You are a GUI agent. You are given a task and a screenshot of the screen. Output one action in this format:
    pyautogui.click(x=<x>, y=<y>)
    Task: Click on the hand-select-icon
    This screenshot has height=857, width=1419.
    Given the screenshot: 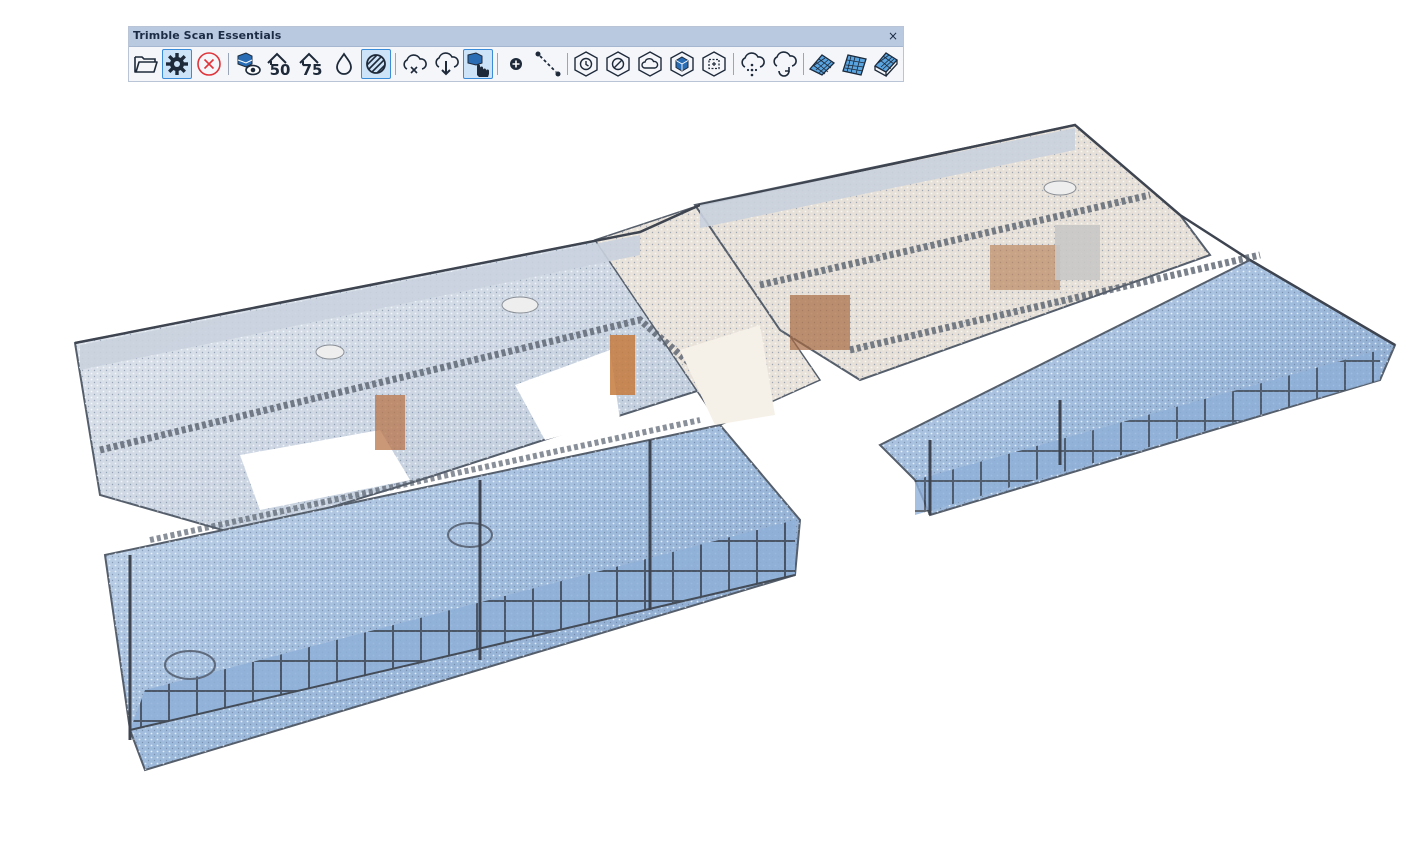 What is the action you would take?
    pyautogui.click(x=478, y=64)
    